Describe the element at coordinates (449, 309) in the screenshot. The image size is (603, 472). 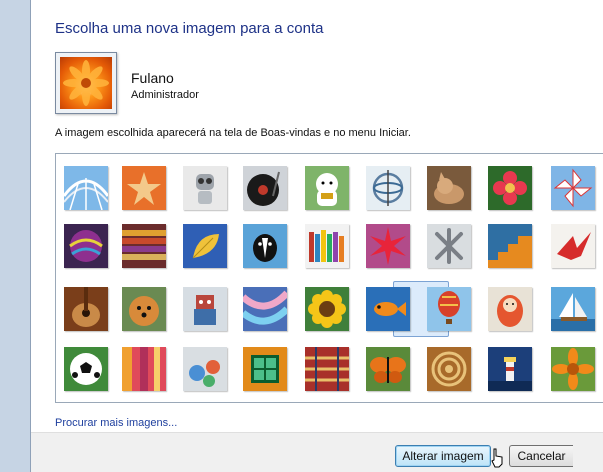
I see `picture-tile-hot-air-balloon` at that location.